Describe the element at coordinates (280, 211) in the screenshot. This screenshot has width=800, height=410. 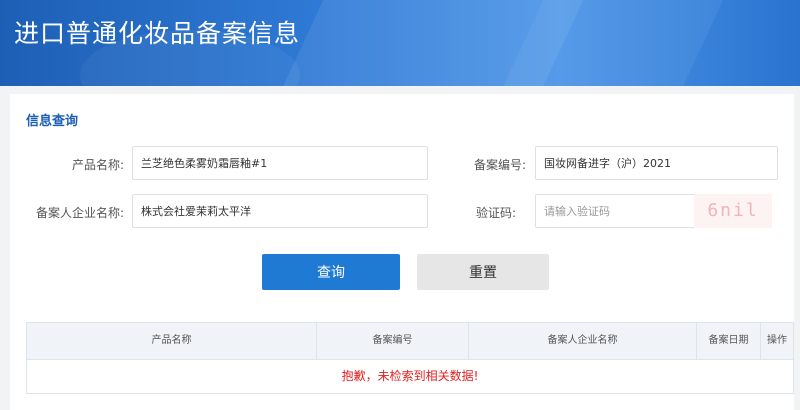
I see `company-name-input` at that location.